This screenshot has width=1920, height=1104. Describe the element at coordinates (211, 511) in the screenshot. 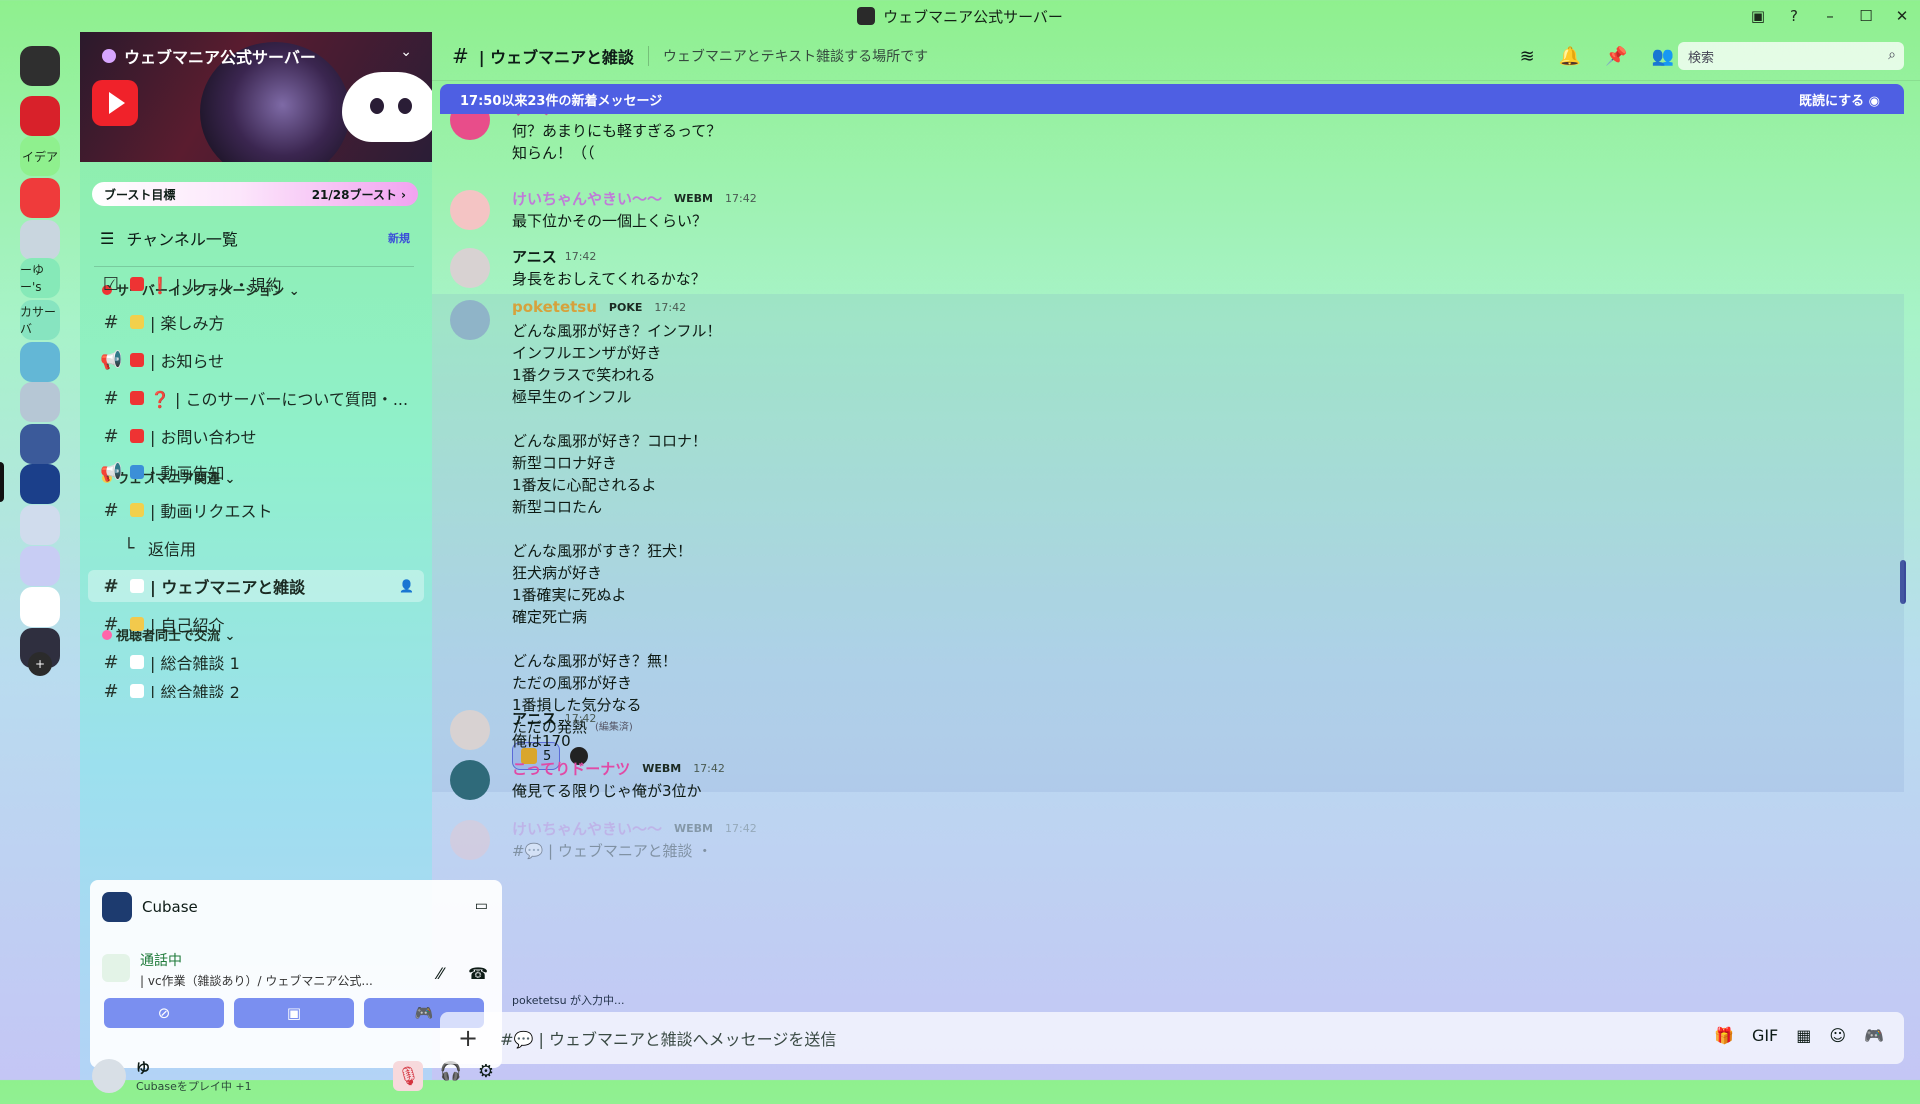

I see `channel-name: | 動画リクエスト` at that location.